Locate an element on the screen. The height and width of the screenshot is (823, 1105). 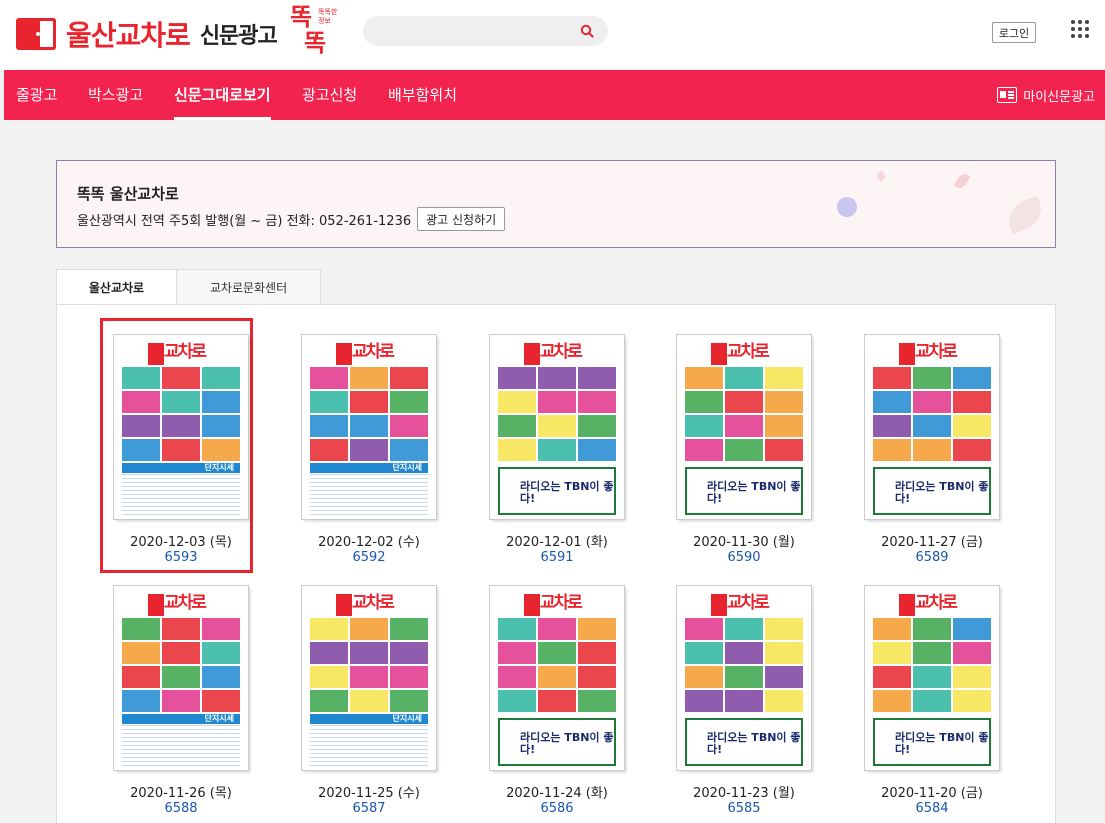
search-input is located at coordinates (472, 31).